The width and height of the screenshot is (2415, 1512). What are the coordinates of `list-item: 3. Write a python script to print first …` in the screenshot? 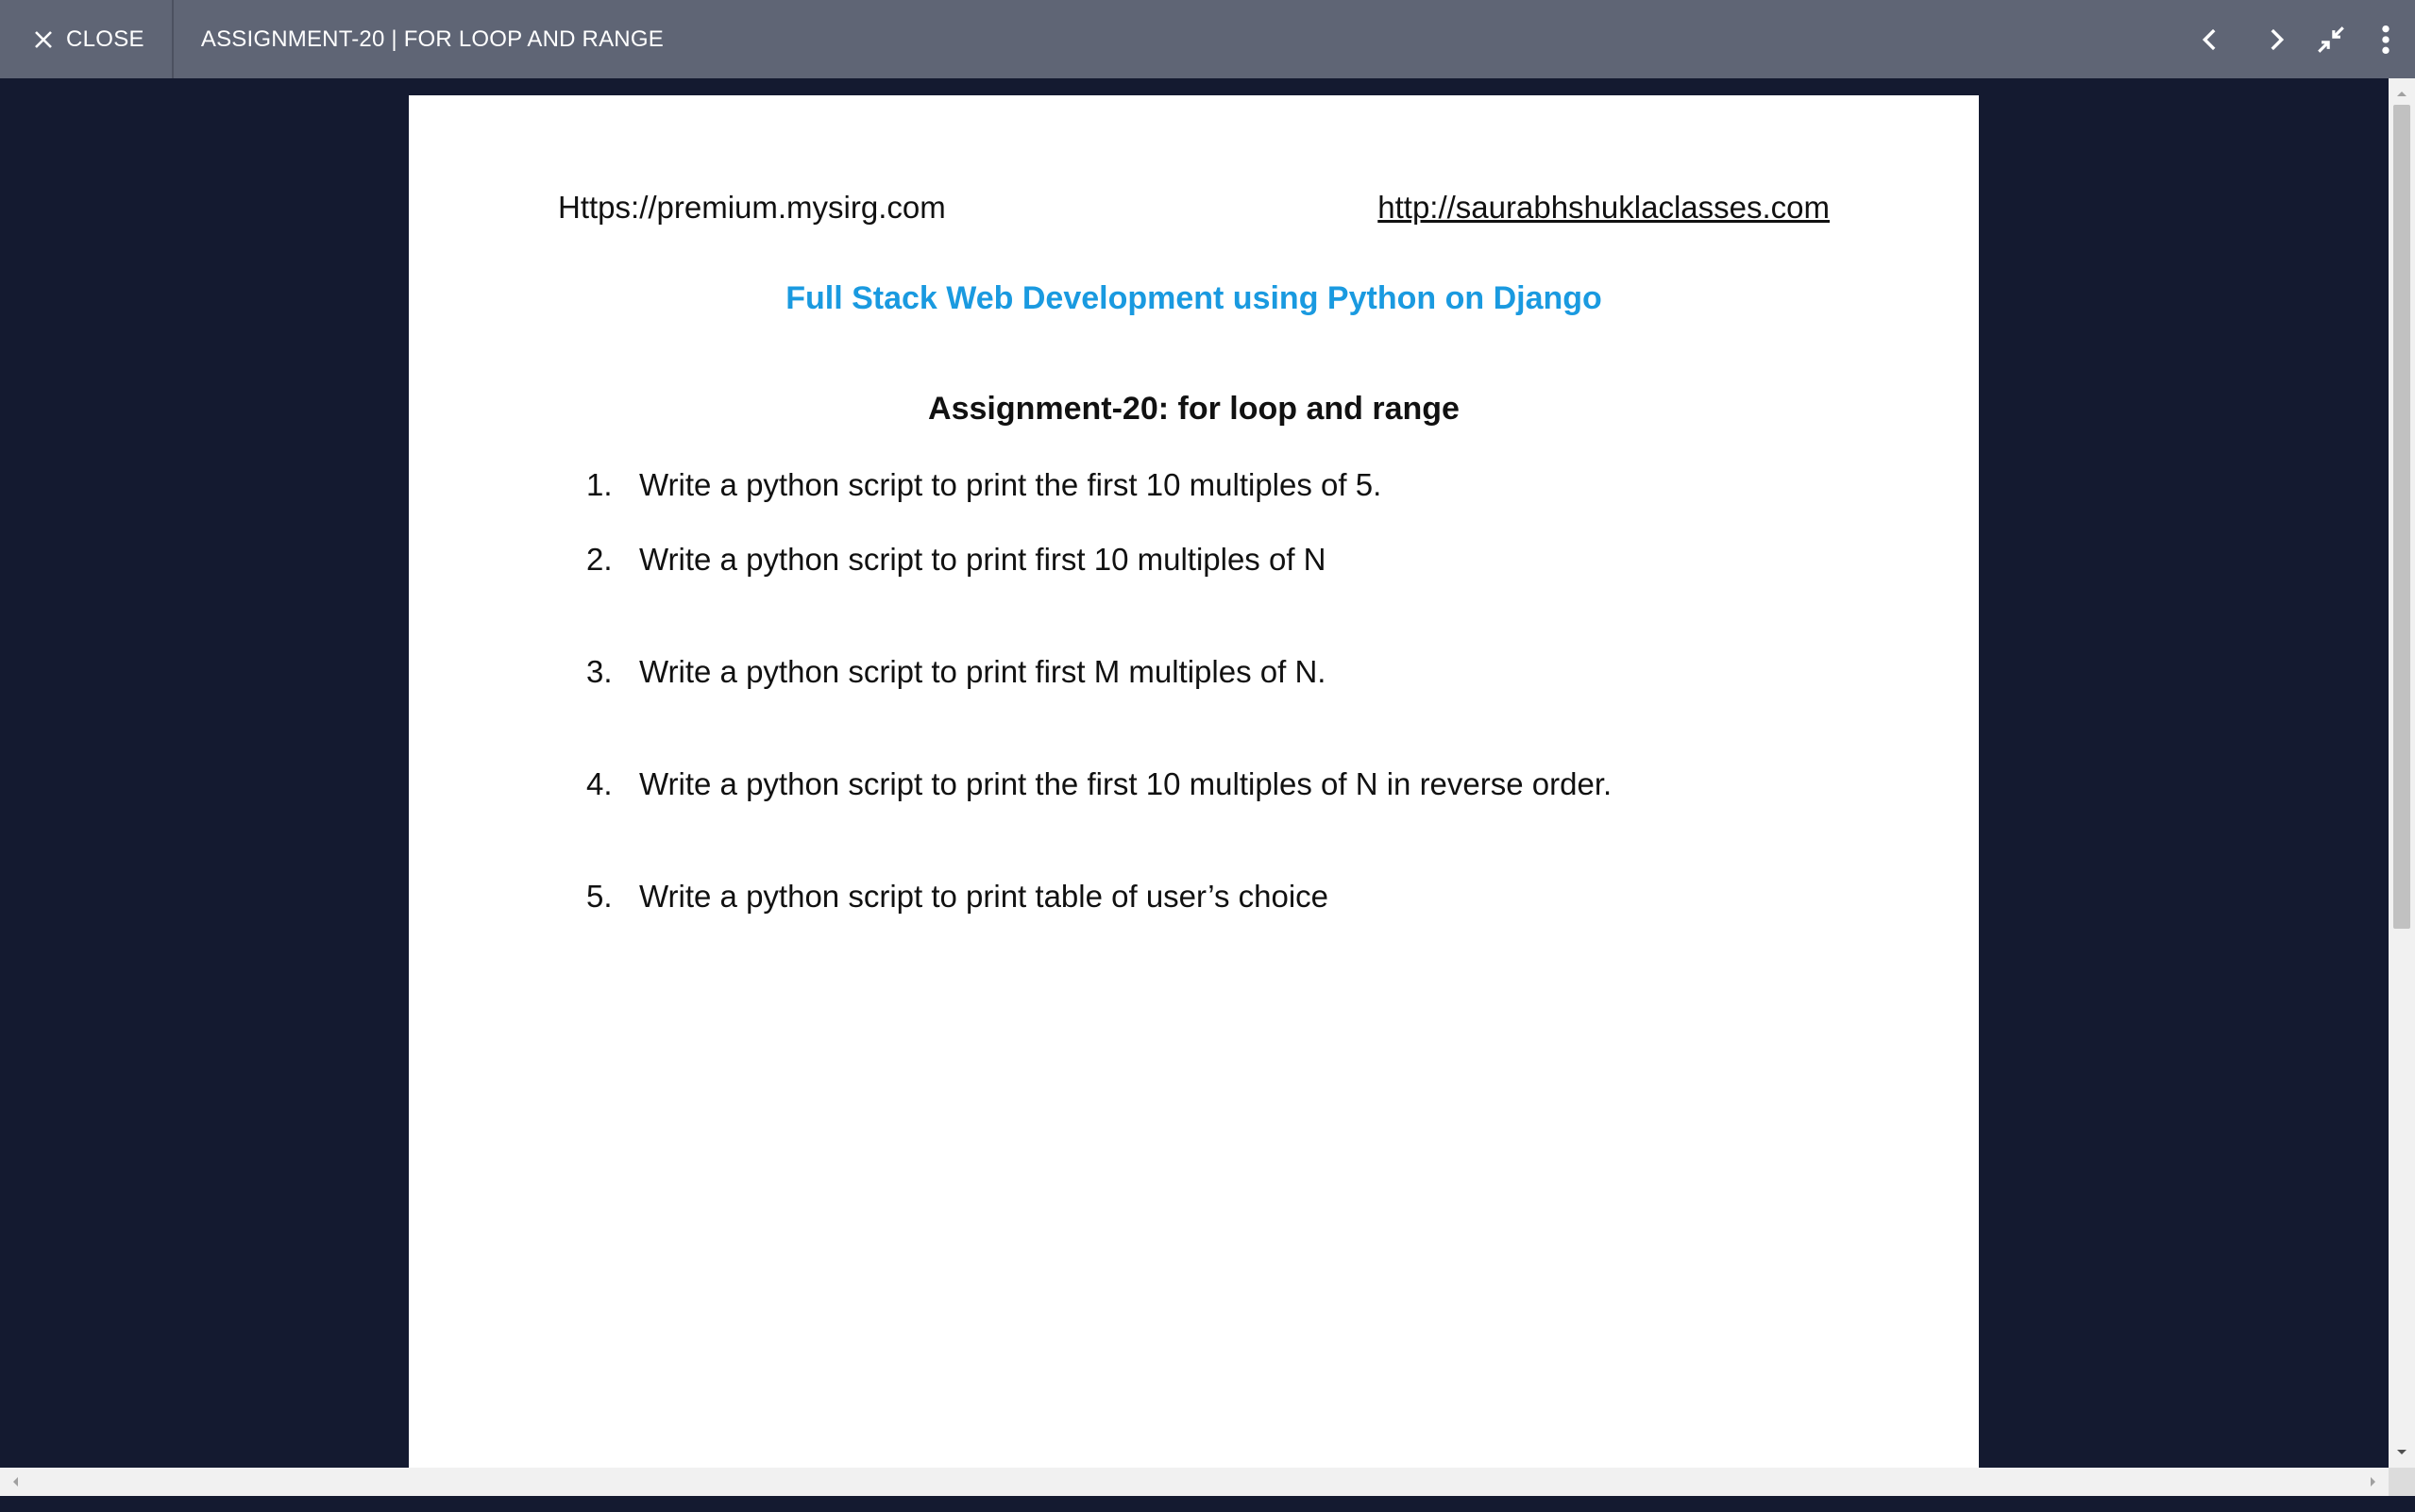 It's located at (956, 672).